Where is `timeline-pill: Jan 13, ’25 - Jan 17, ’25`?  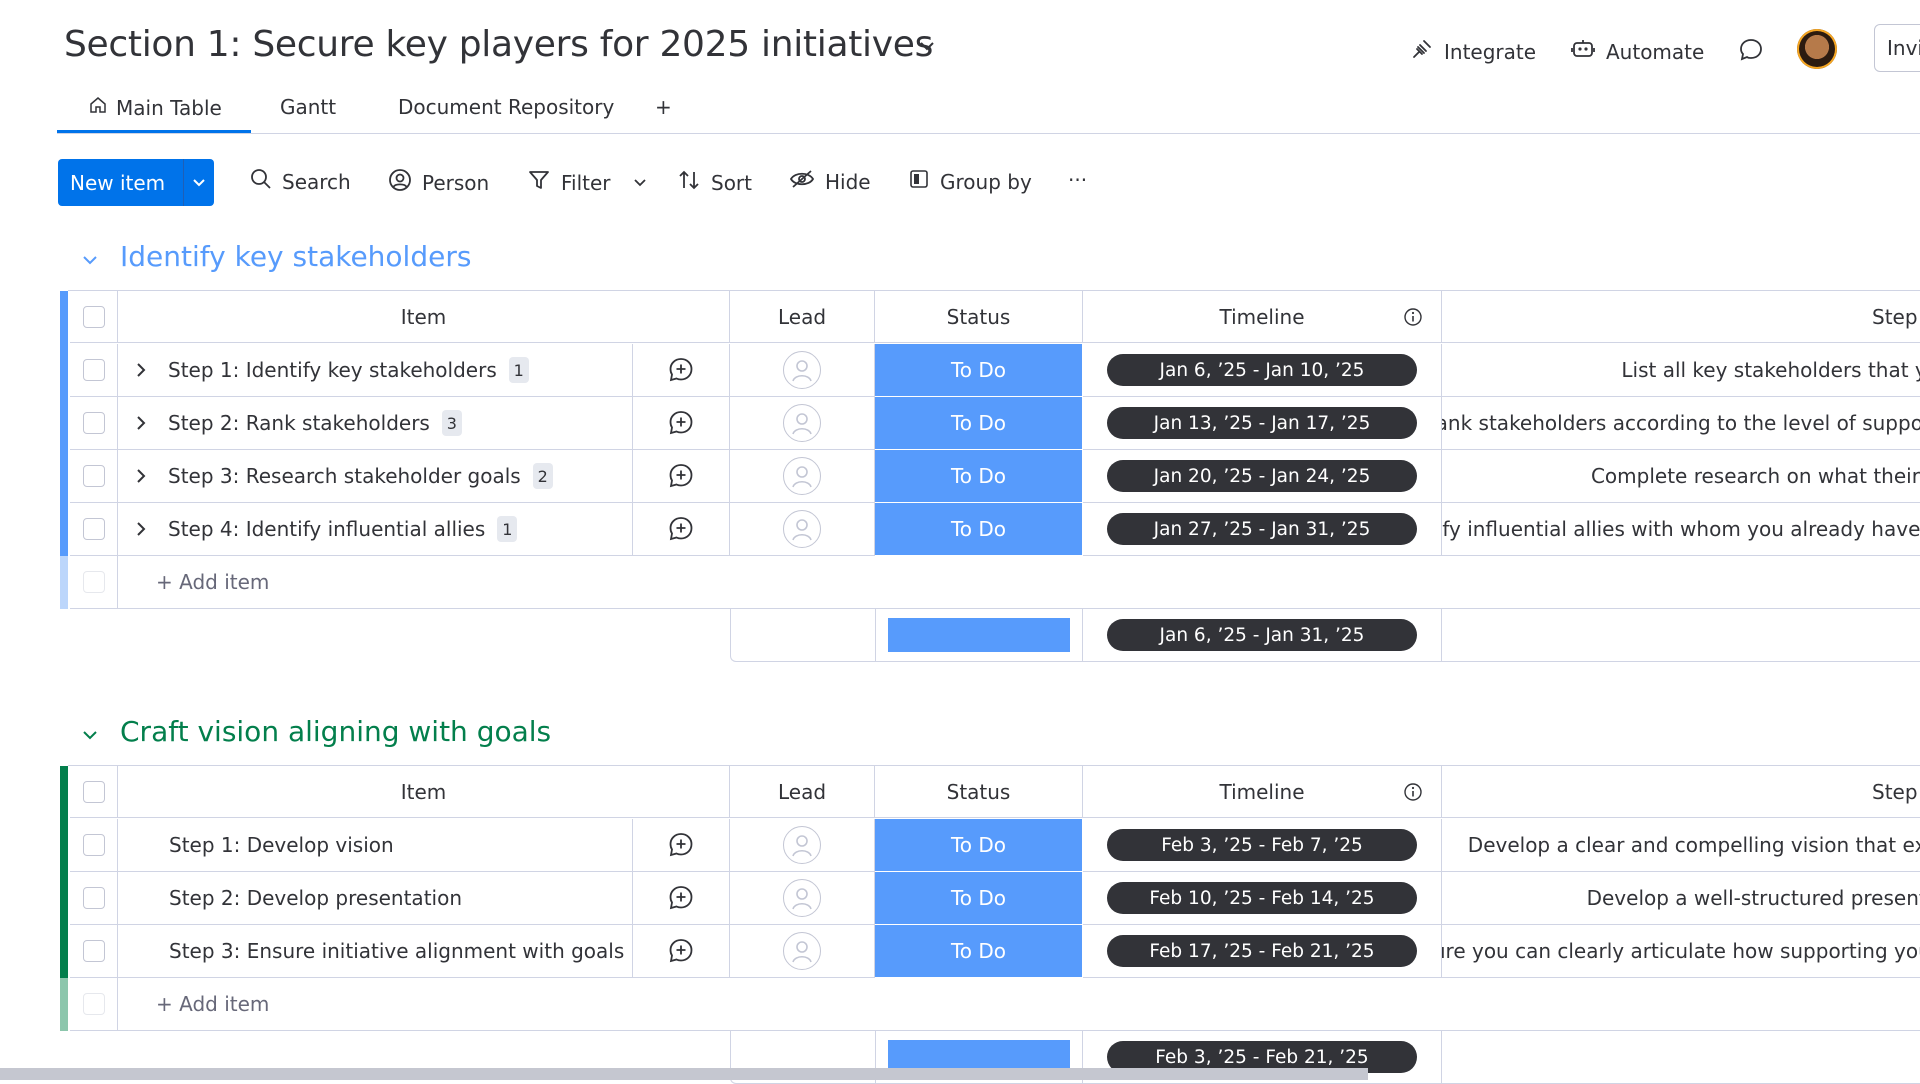
timeline-pill: Jan 13, ’25 - Jan 17, ’25 is located at coordinates (1262, 423).